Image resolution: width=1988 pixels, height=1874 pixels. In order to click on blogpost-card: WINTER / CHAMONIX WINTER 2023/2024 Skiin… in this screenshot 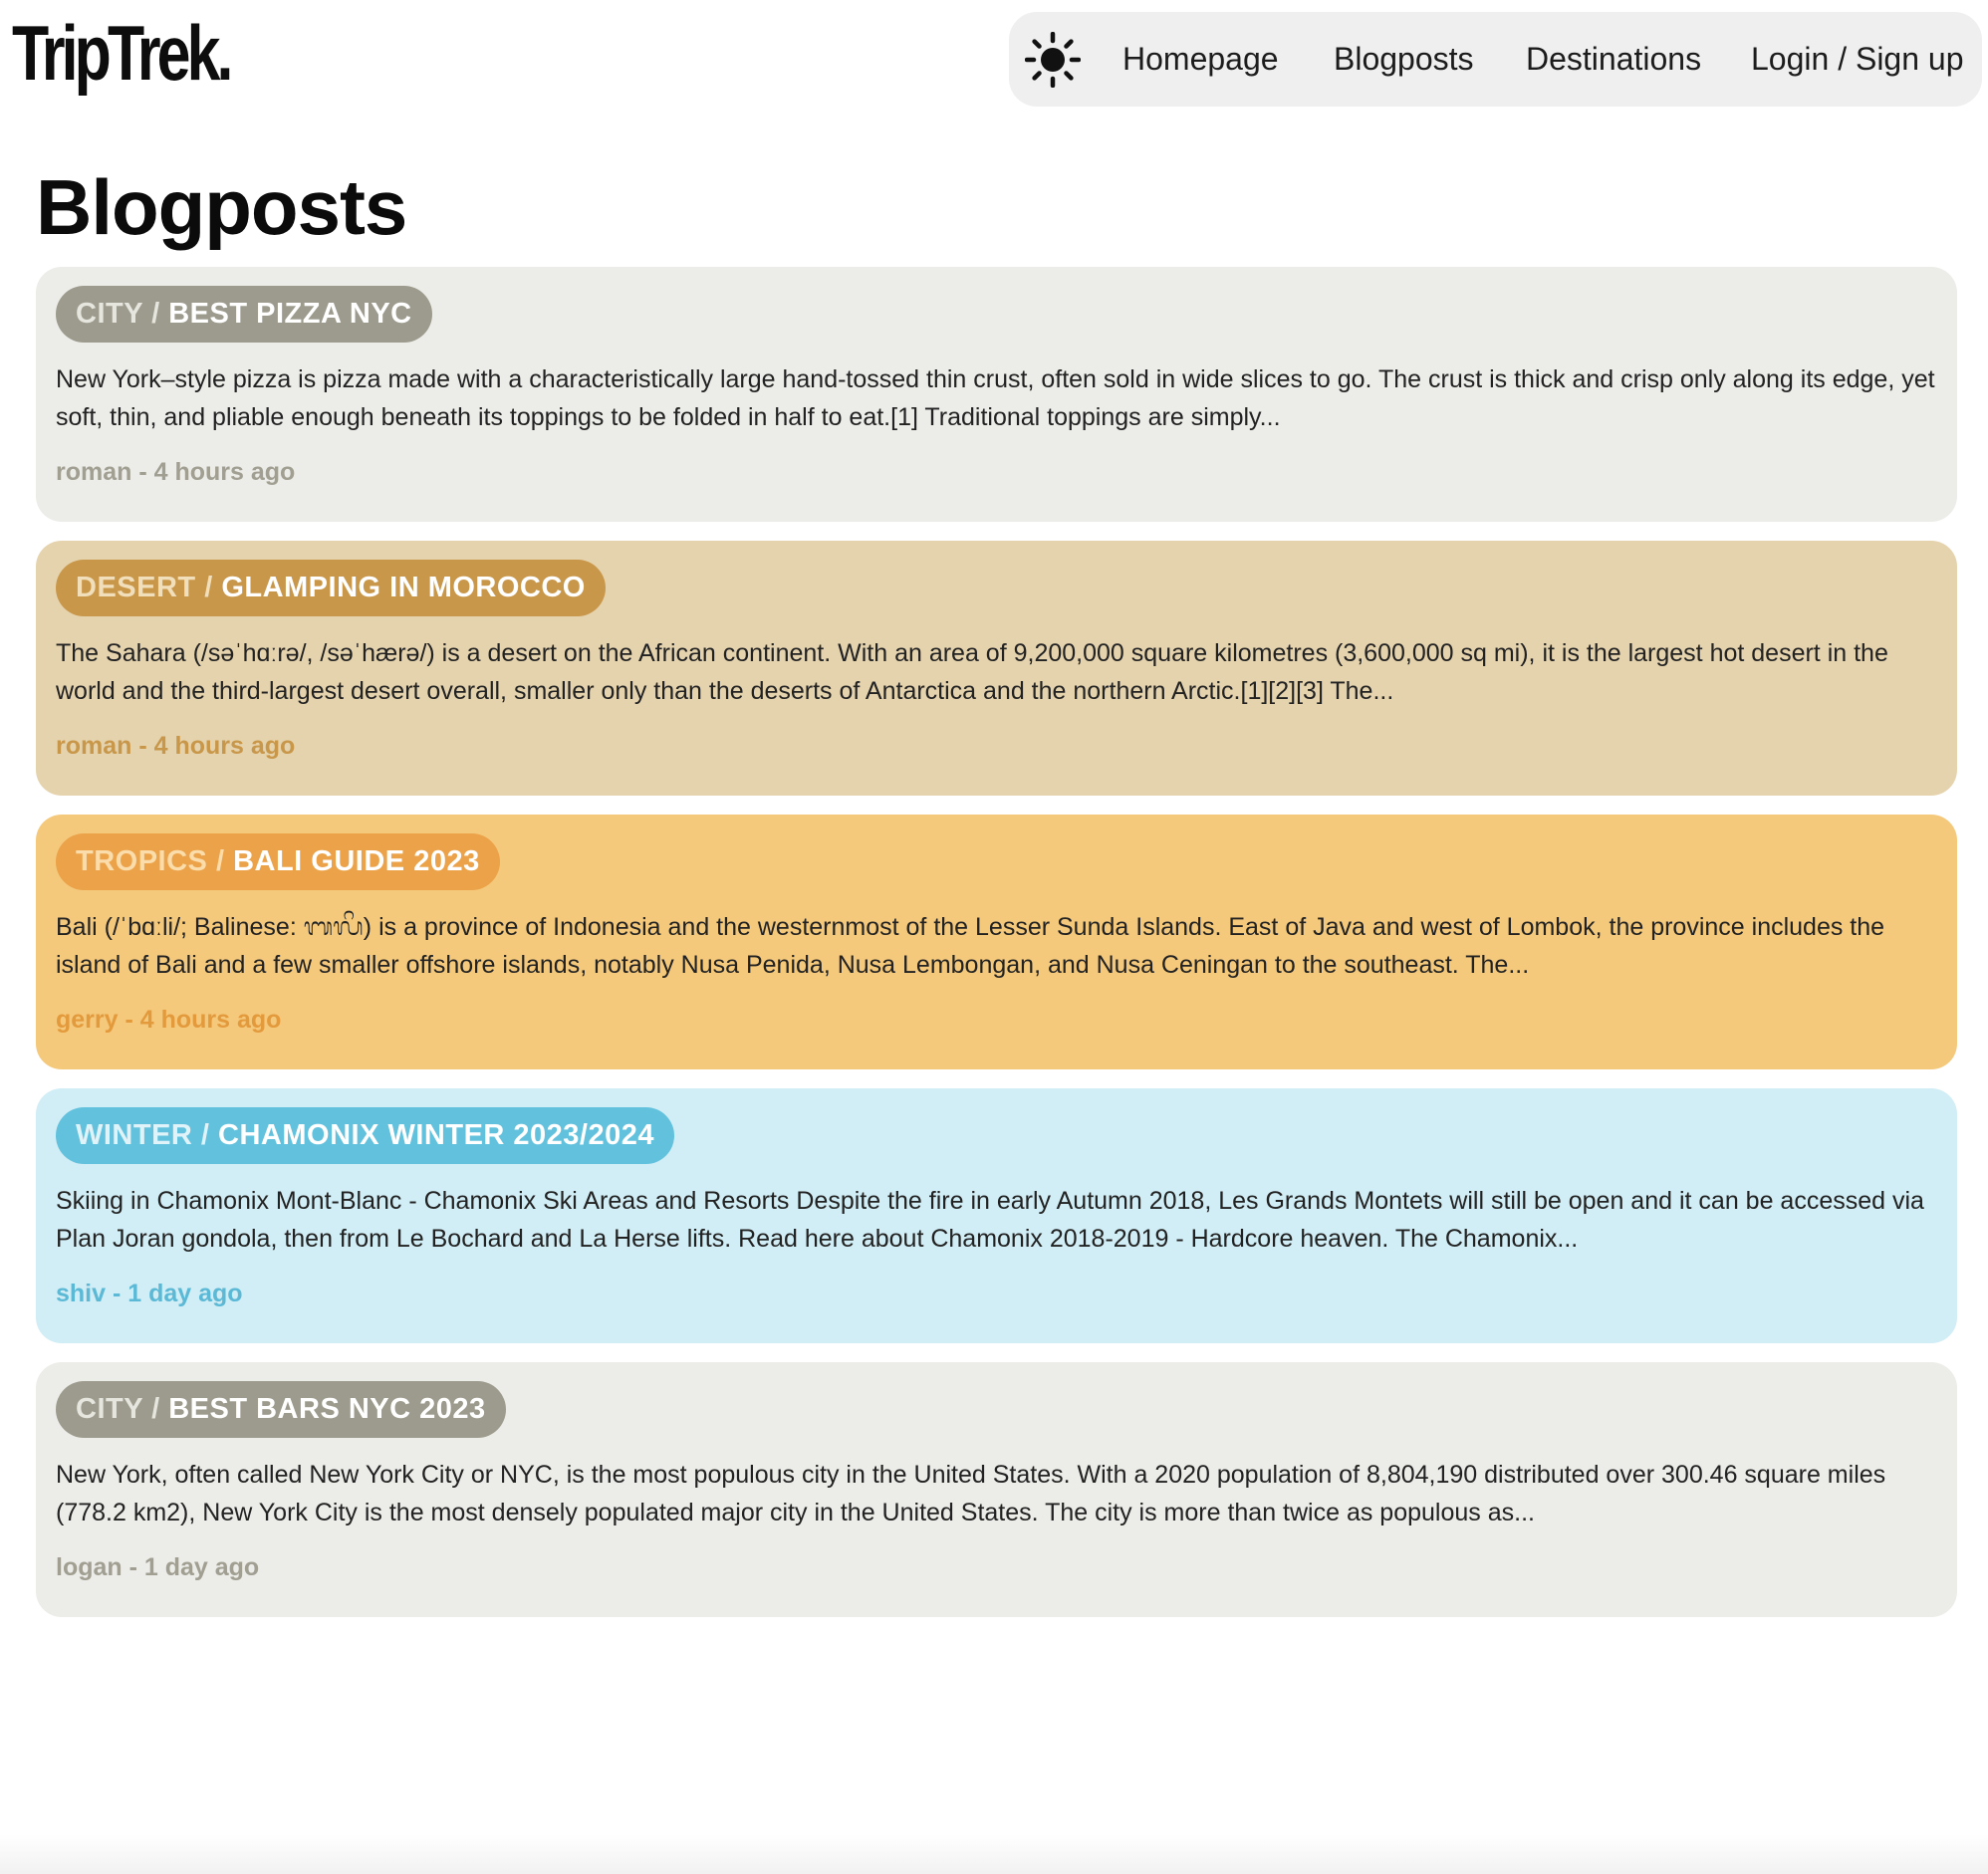, I will do `click(996, 1215)`.